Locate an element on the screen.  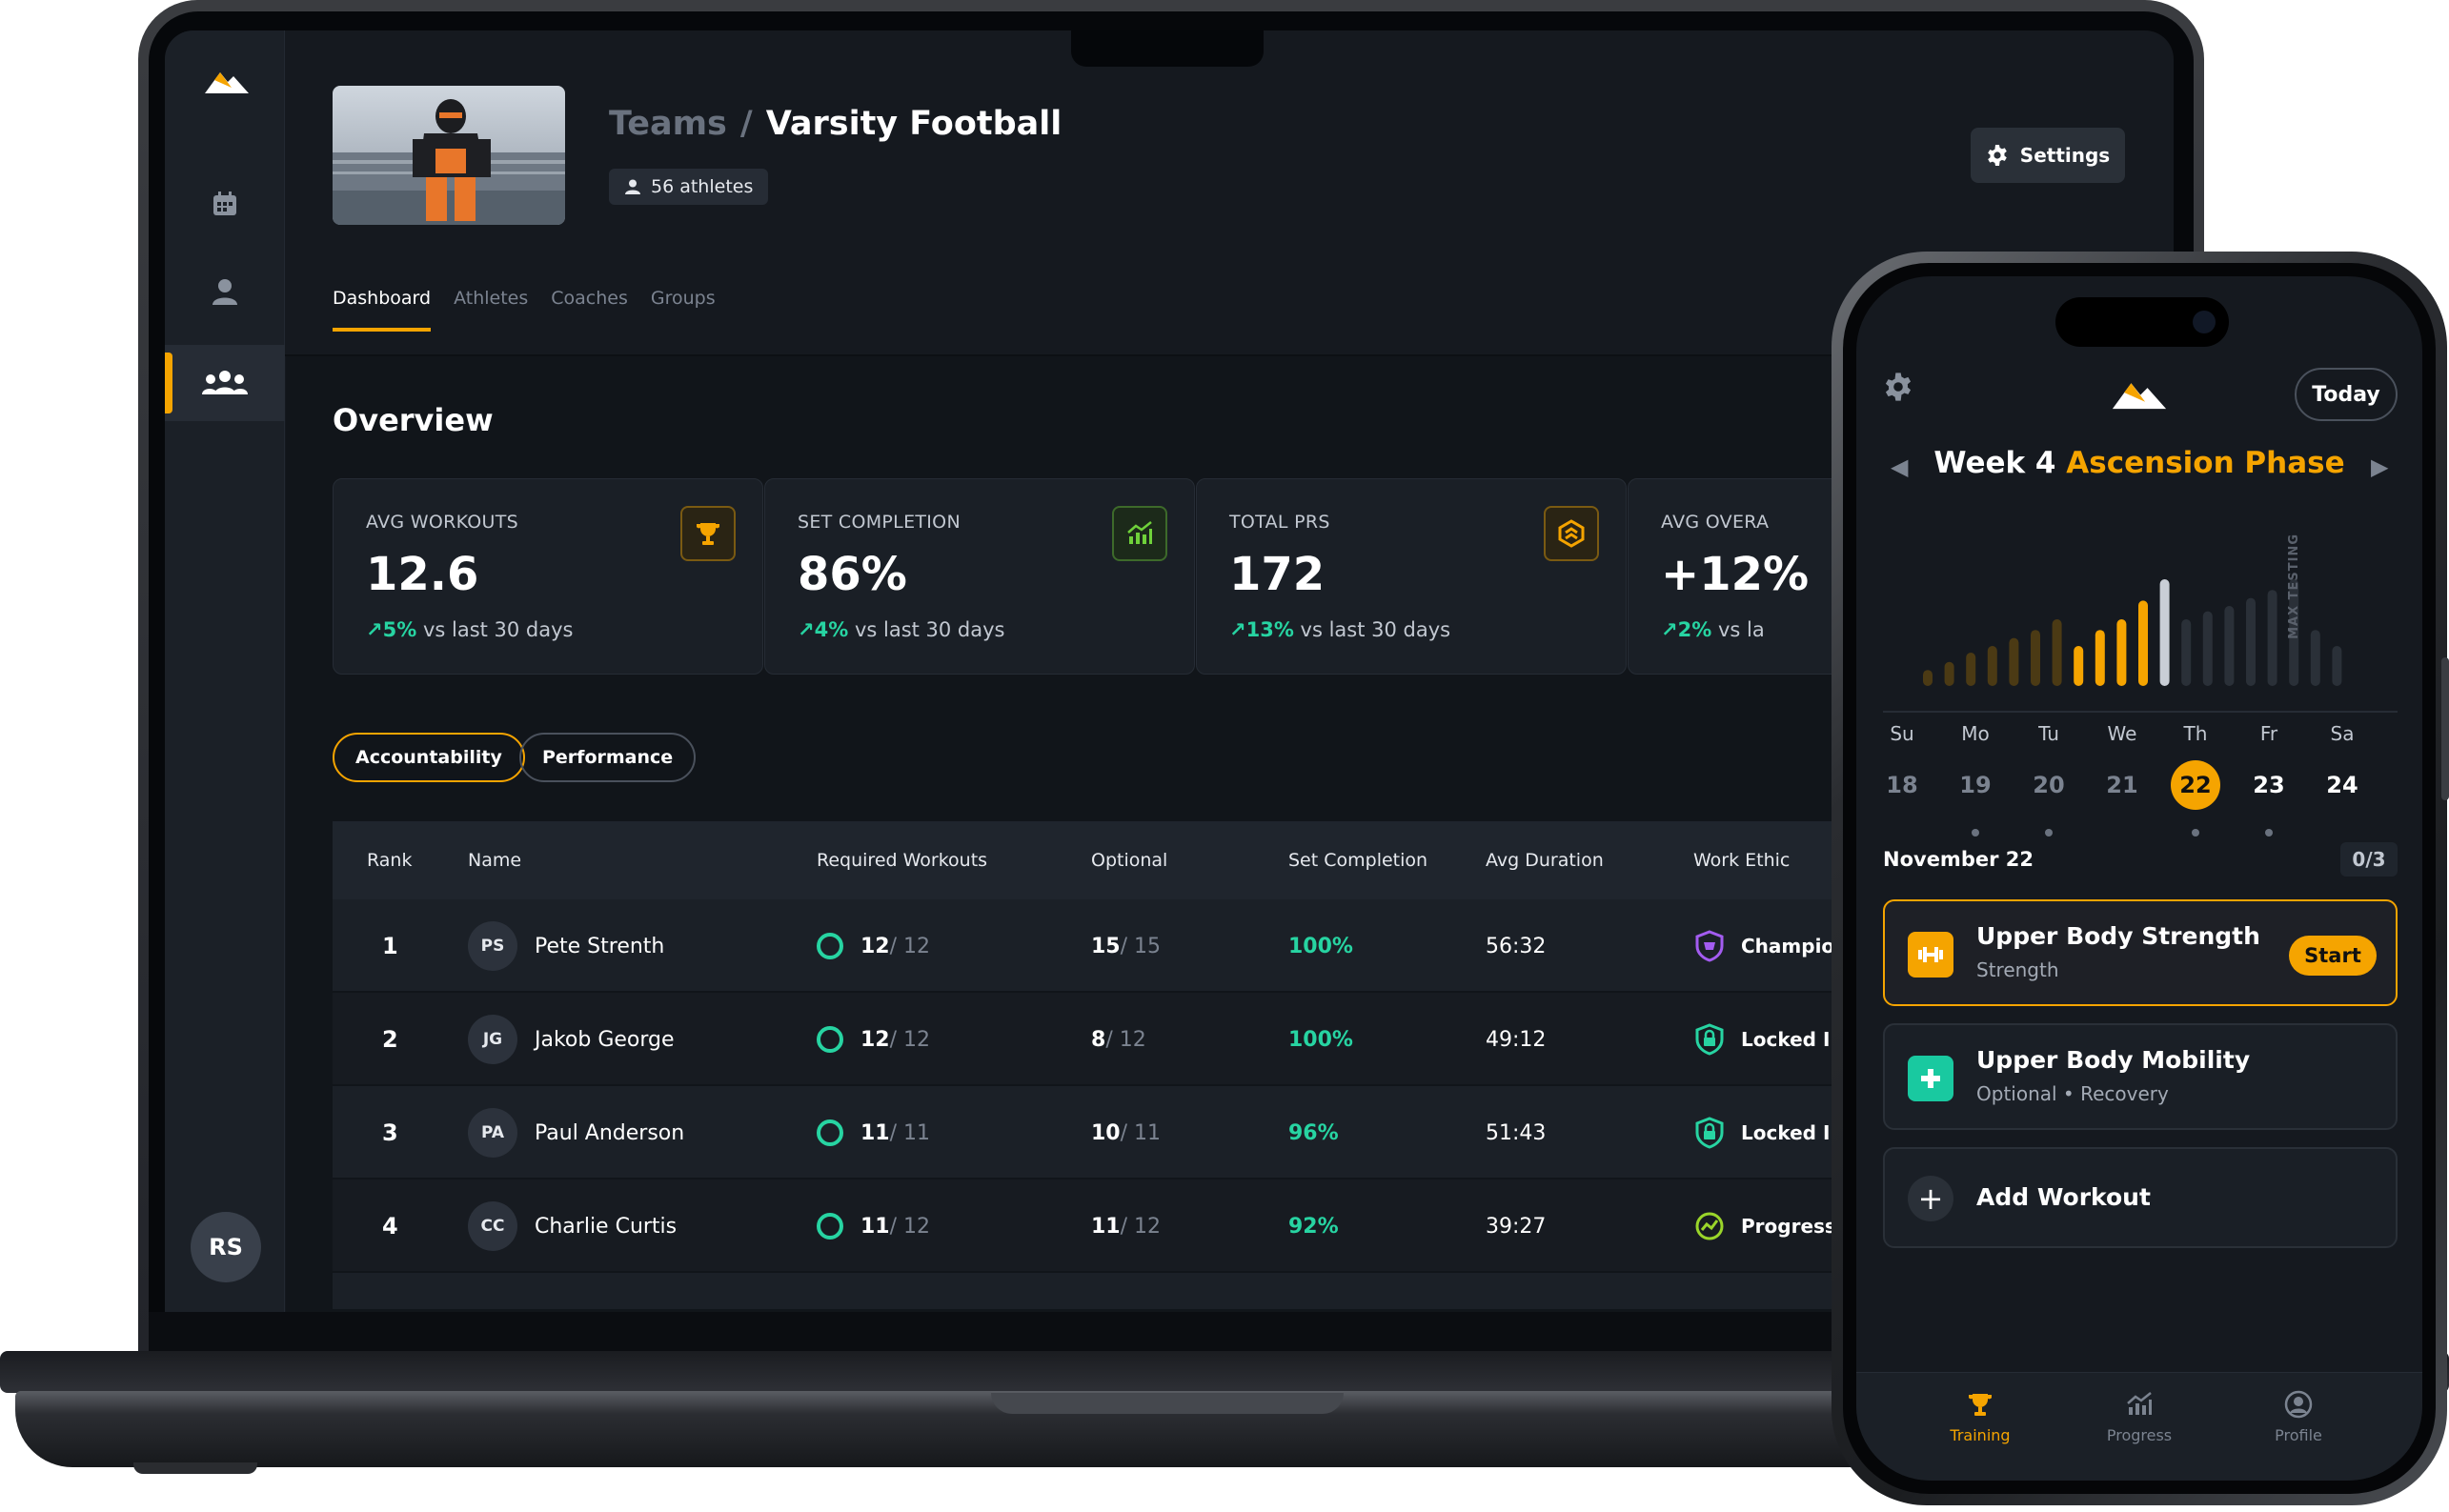
athlete-avatar: JG is located at coordinates (492, 1039).